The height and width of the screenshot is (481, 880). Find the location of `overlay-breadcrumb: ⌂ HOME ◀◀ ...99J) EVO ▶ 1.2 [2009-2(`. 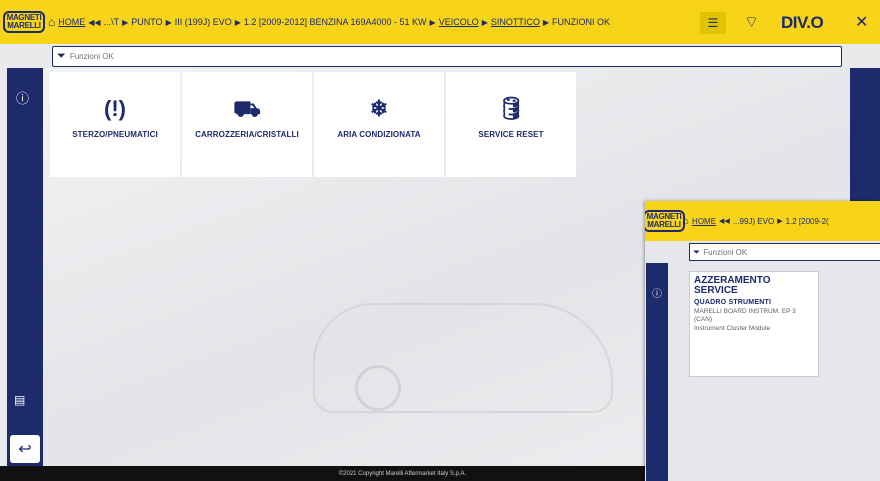

overlay-breadcrumb: ⌂ HOME ◀◀ ...99J) EVO ▶ 1.2 [2009-2( is located at coordinates (756, 221).